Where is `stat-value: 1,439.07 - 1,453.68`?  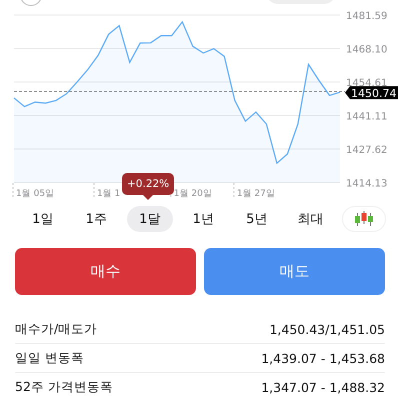 stat-value: 1,439.07 - 1,453.68 is located at coordinates (323, 358).